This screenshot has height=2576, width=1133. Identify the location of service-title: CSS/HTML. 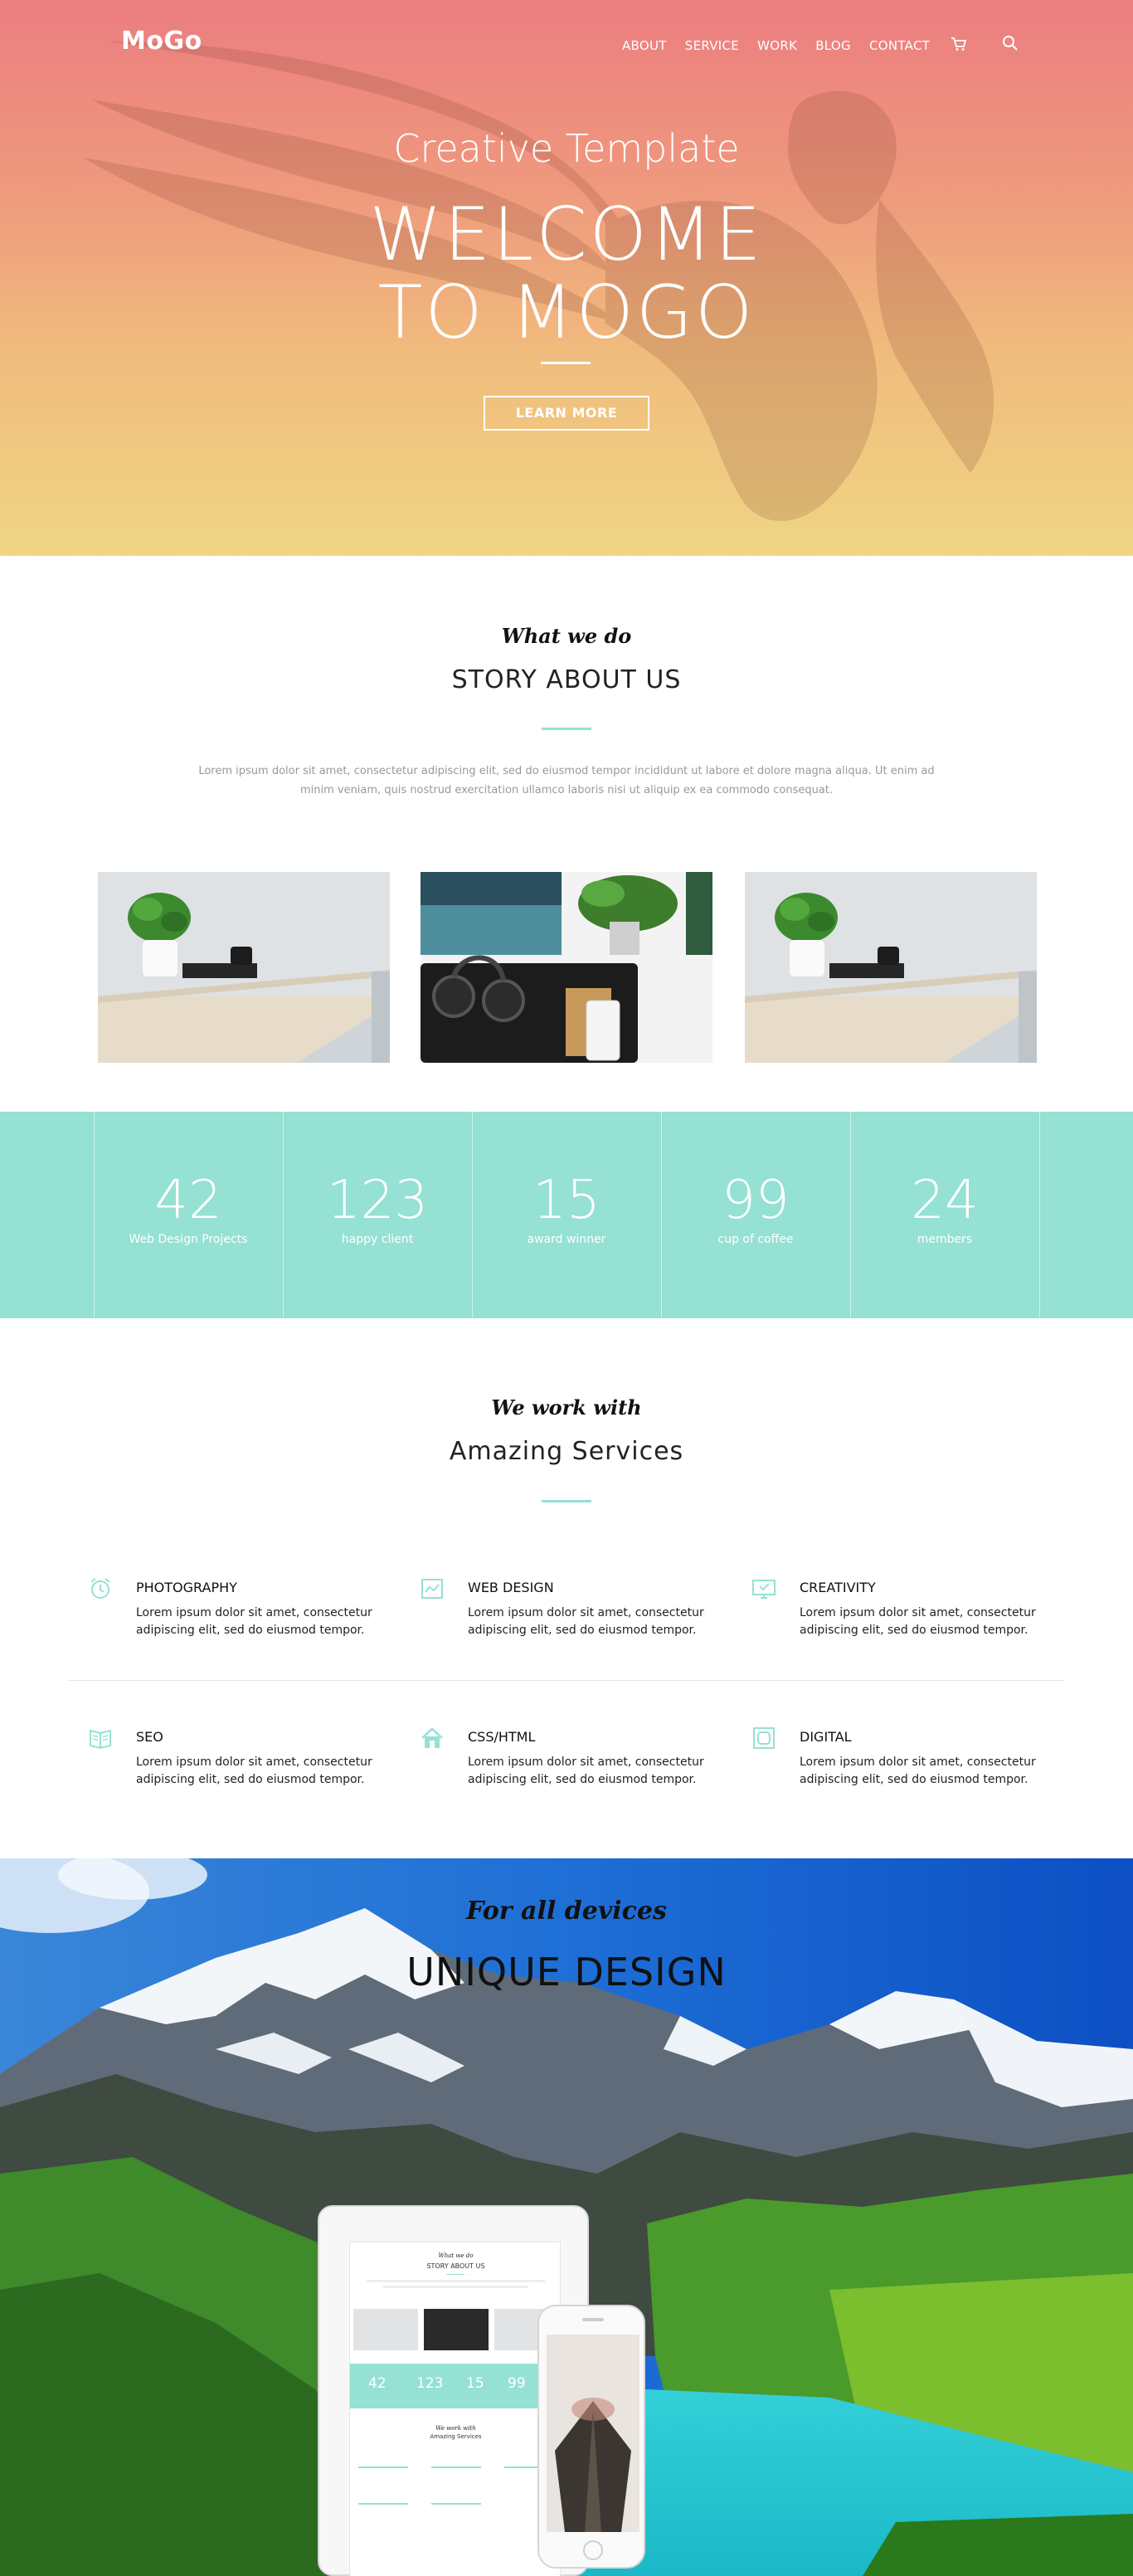
(502, 1737).